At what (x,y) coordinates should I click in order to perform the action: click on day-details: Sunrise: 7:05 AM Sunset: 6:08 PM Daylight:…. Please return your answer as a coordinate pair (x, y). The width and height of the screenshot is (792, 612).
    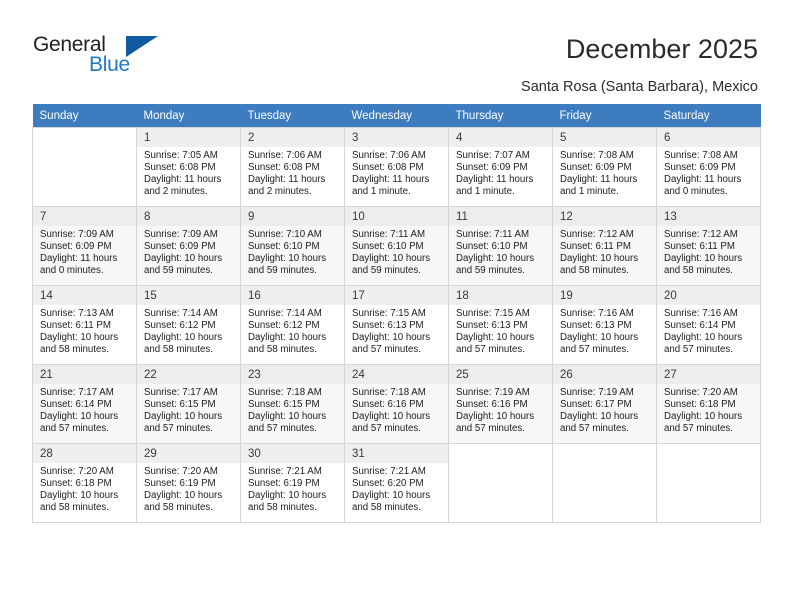
    Looking at the image, I should click on (188, 172).